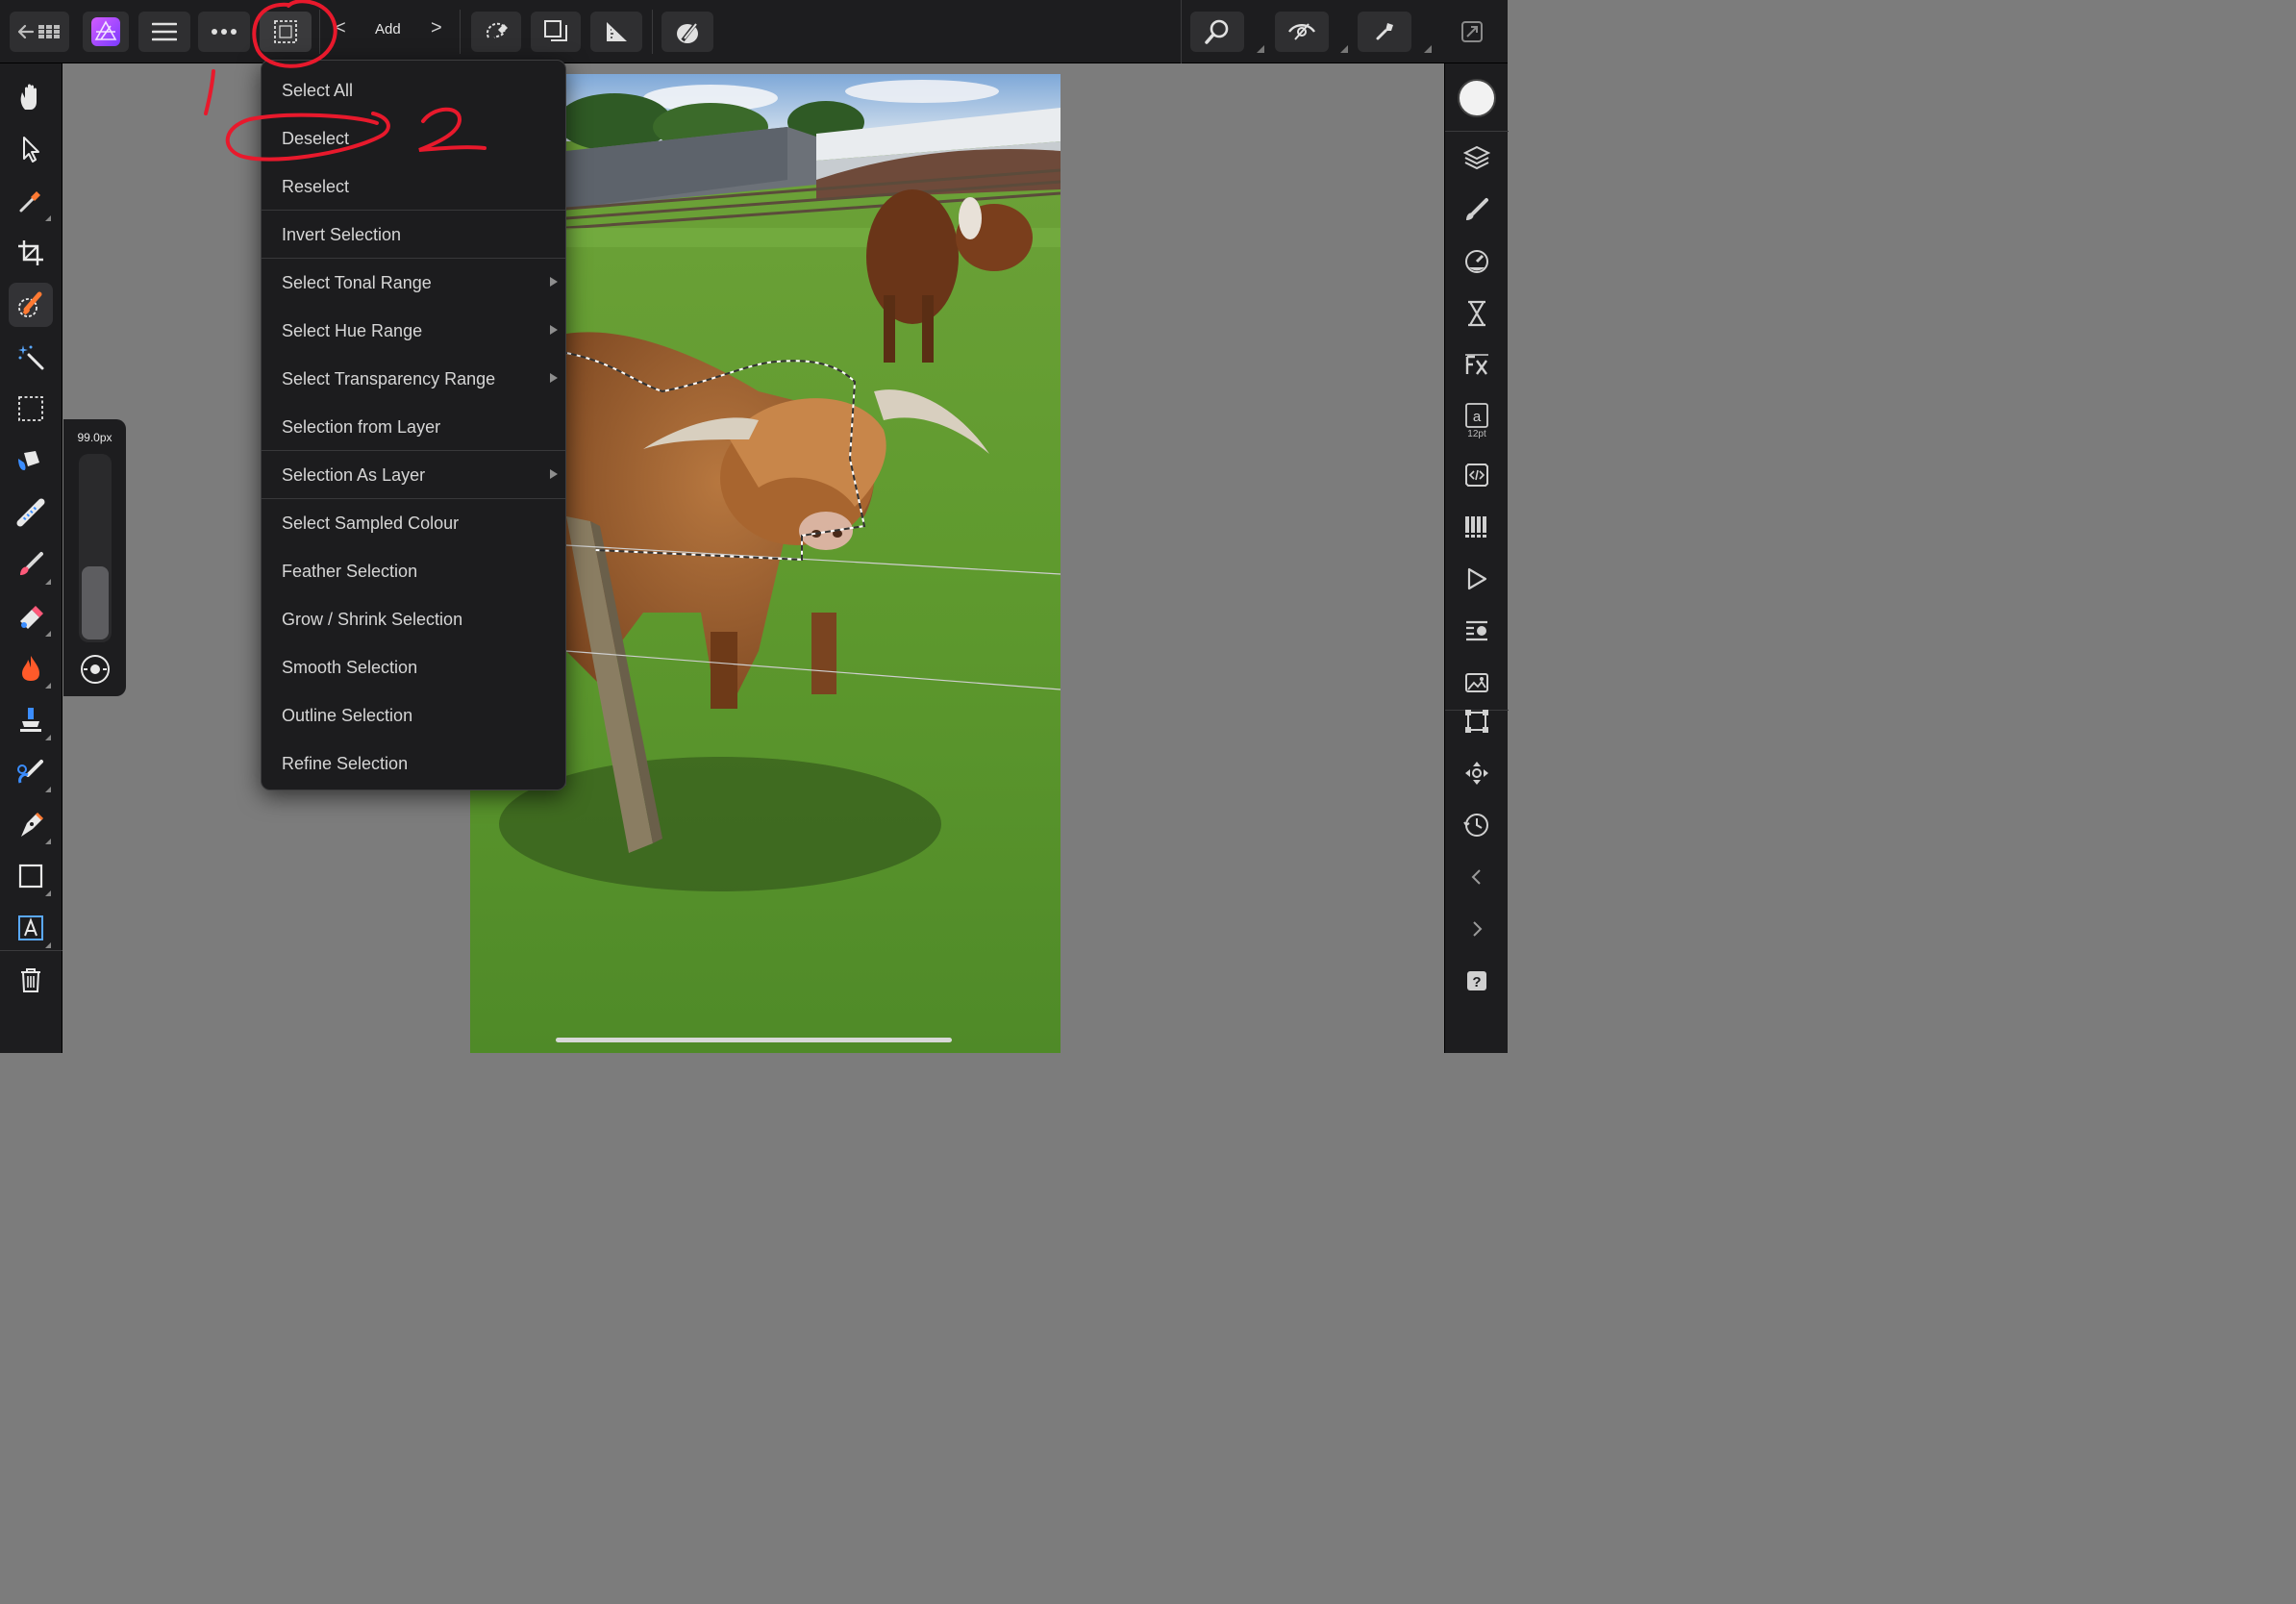 Image resolution: width=2296 pixels, height=1604 pixels. Describe the element at coordinates (1428, 49) in the screenshot. I see `assistant-options-icon` at that location.